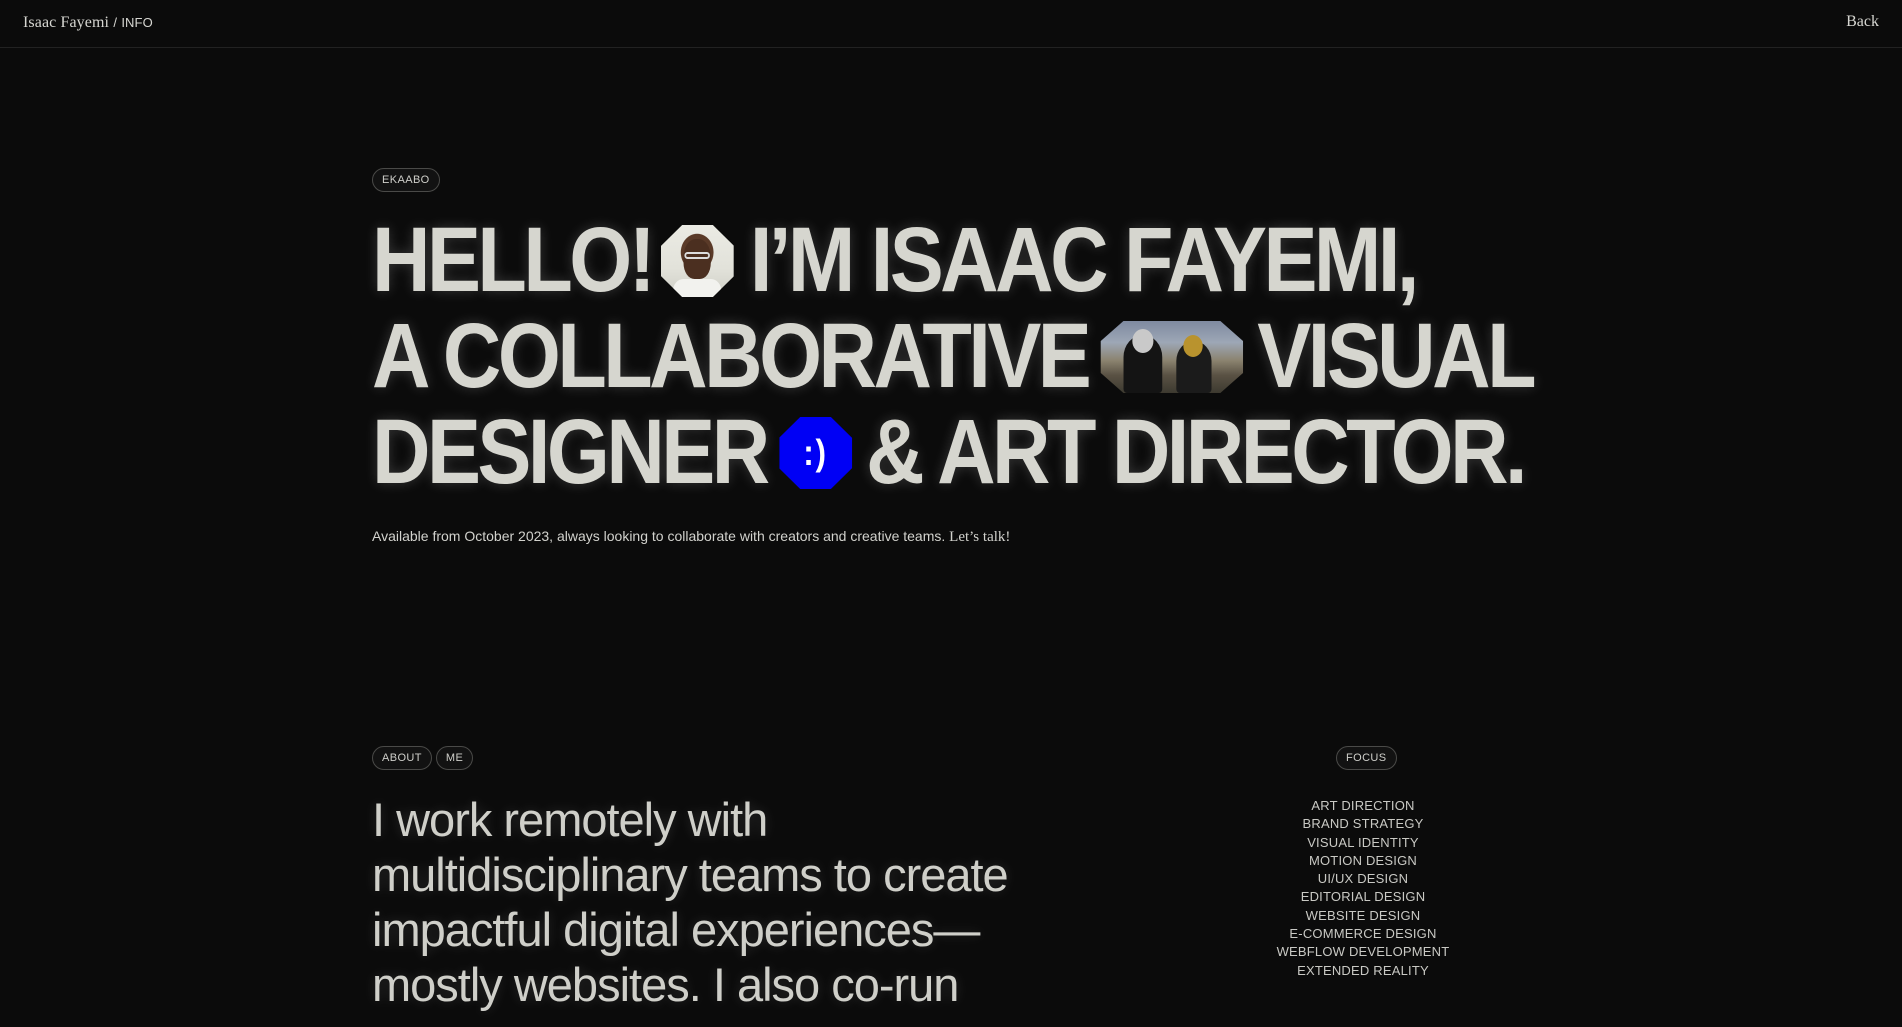 The image size is (1902, 1027). I want to click on breadcrumb: Isaac Fayemi / INFO, so click(88, 23).